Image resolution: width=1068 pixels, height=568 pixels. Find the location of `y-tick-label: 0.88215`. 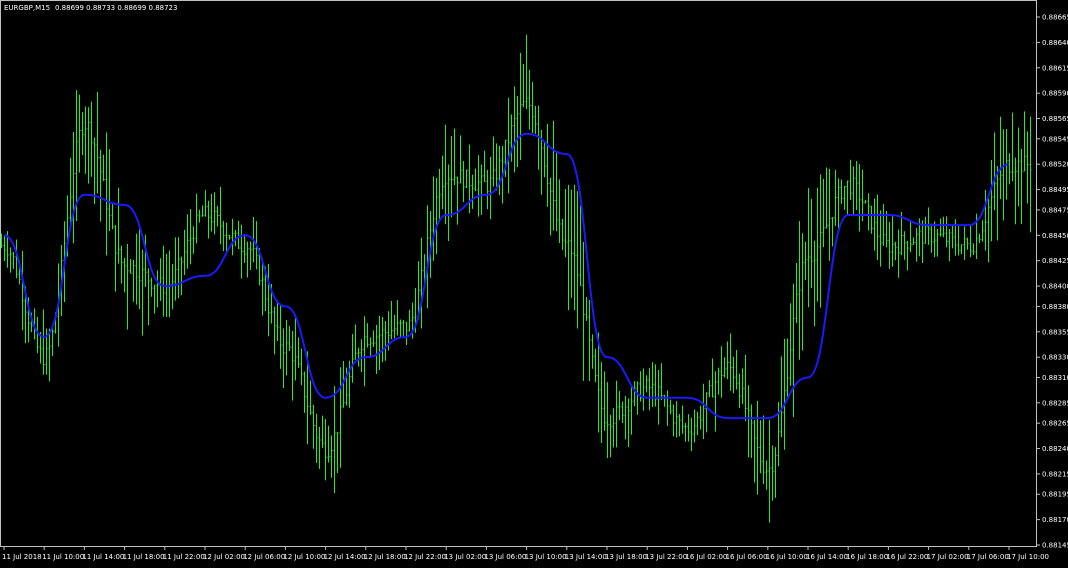

y-tick-label: 0.88215 is located at coordinates (1055, 474).